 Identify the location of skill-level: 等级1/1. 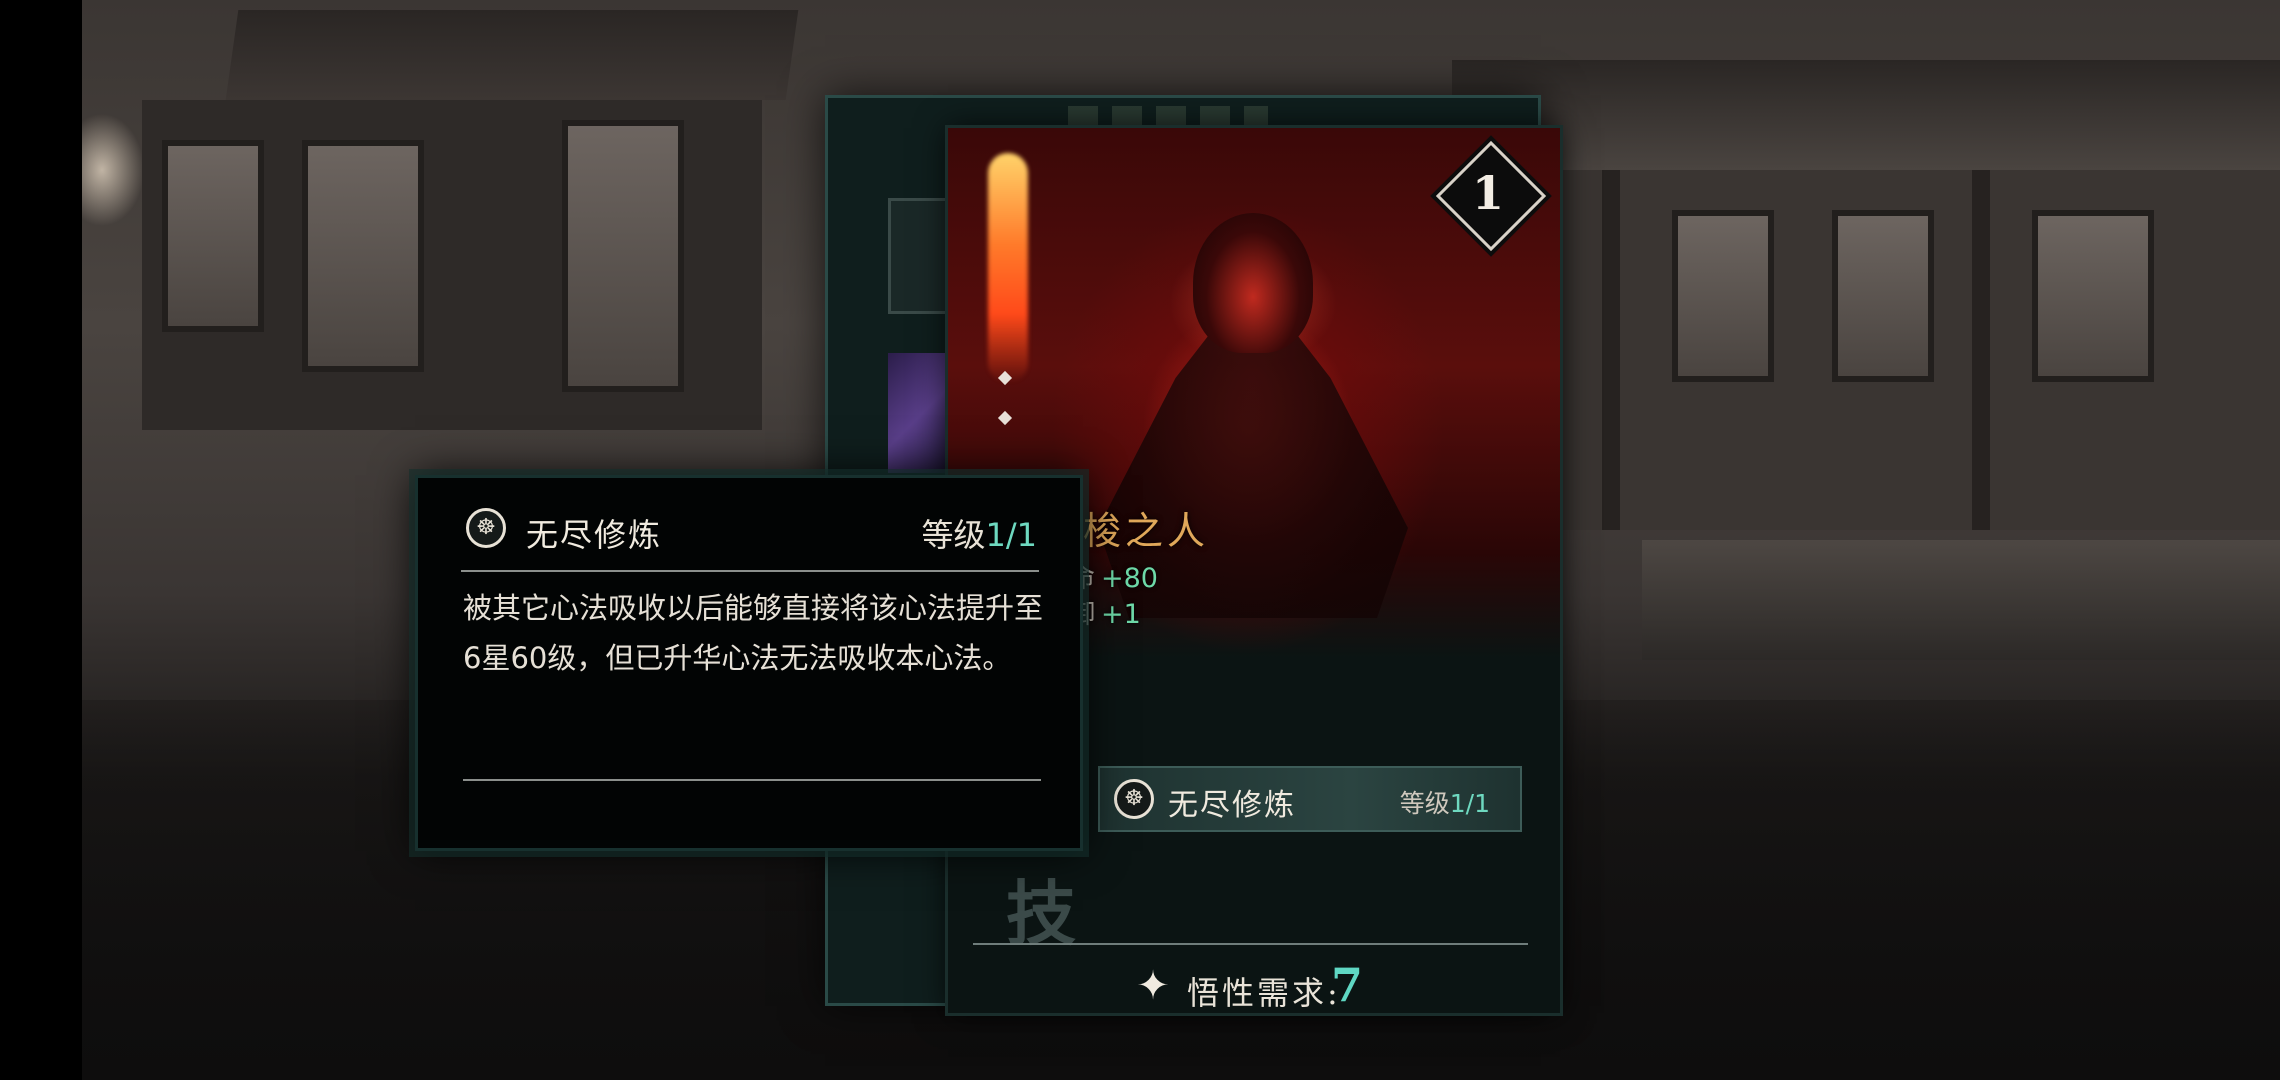
(1445, 802).